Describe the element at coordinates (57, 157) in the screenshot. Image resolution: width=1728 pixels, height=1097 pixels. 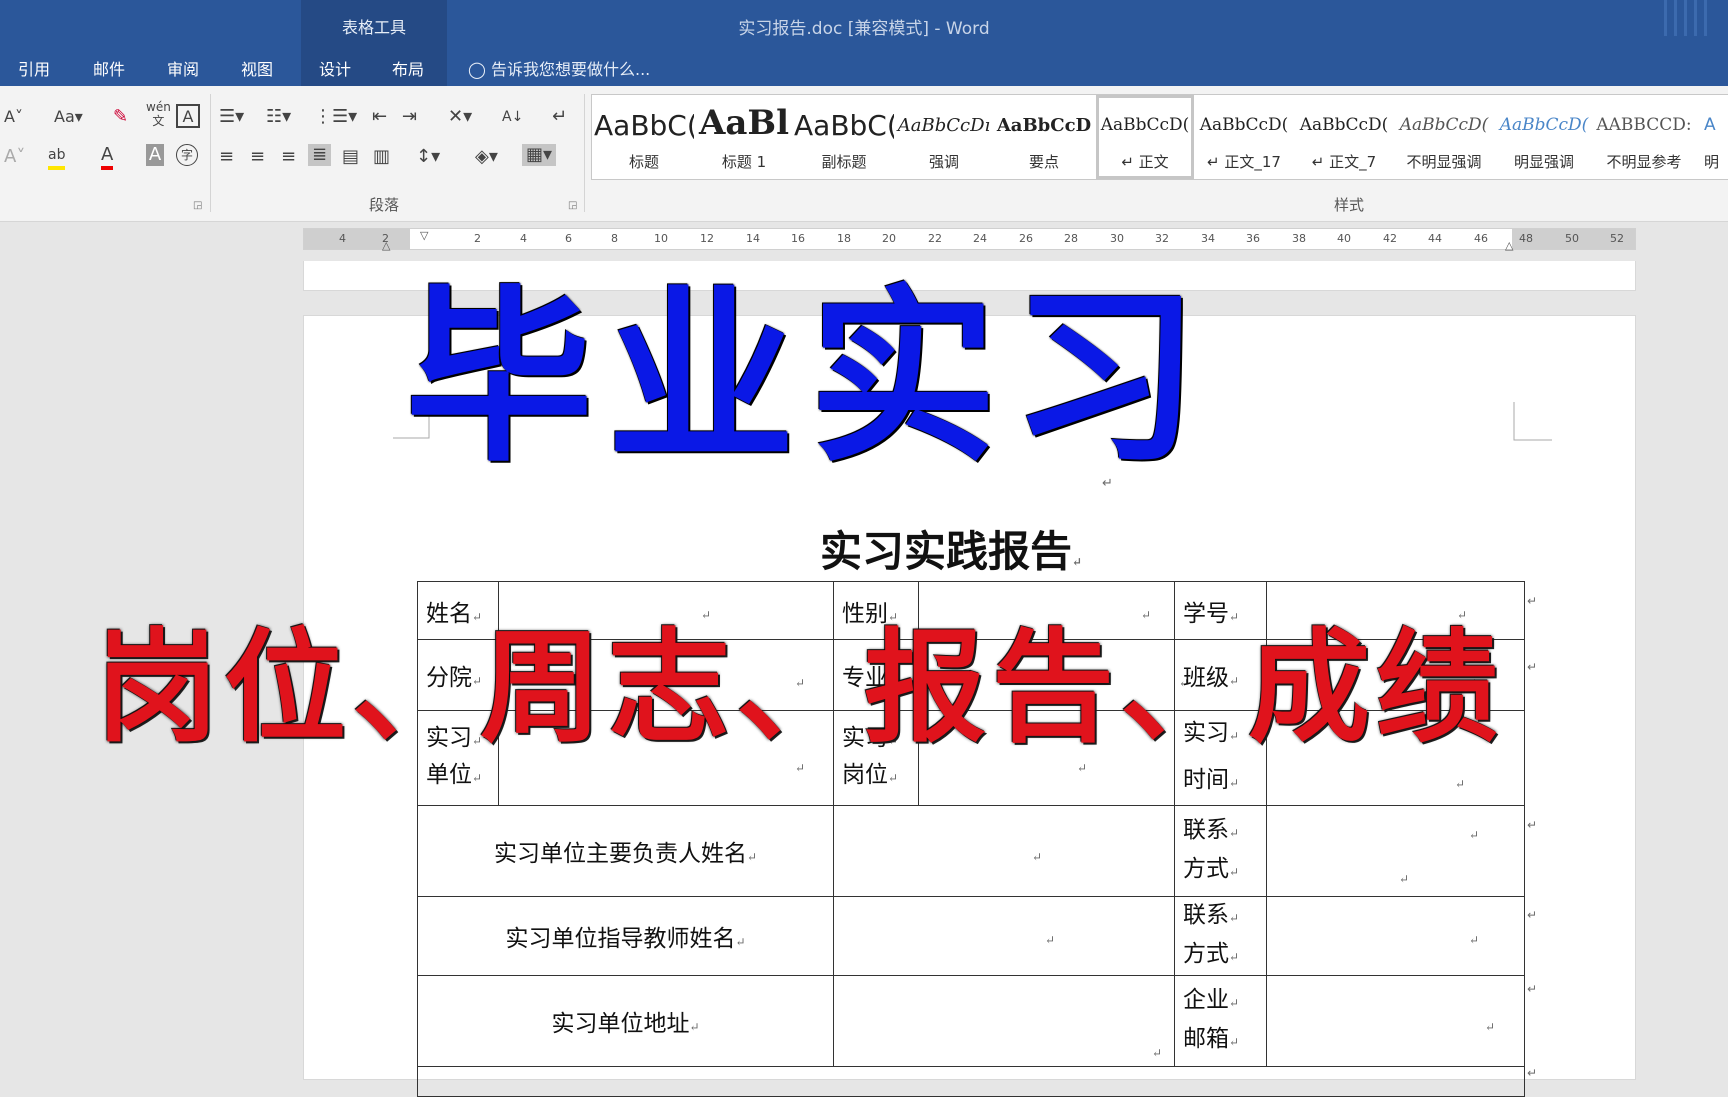
I see `highlight-icon: ab` at that location.